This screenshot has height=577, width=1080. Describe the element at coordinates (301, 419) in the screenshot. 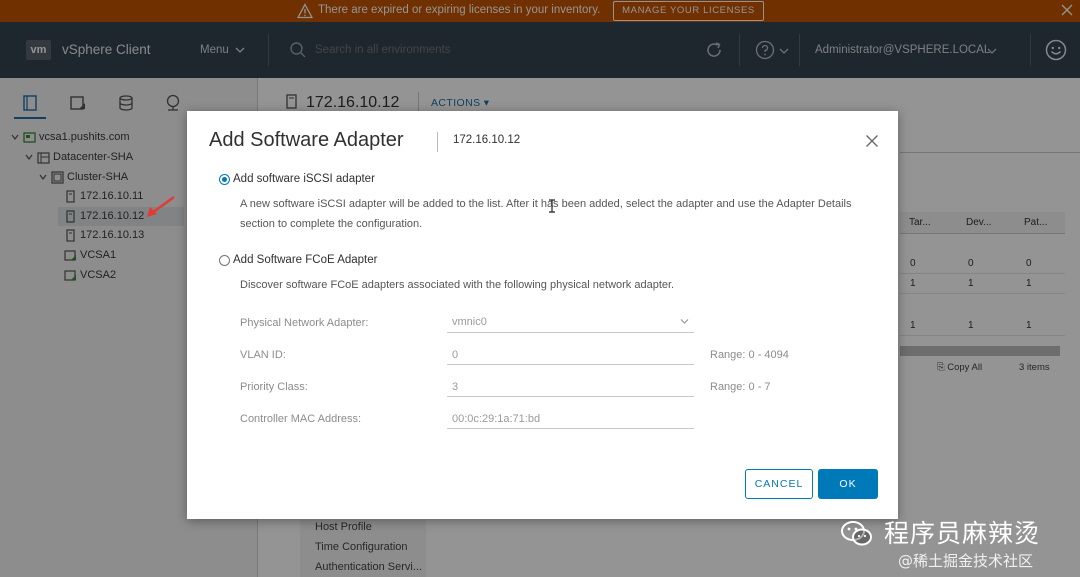

I see `mac-address-label: Controller MAC Address:` at that location.